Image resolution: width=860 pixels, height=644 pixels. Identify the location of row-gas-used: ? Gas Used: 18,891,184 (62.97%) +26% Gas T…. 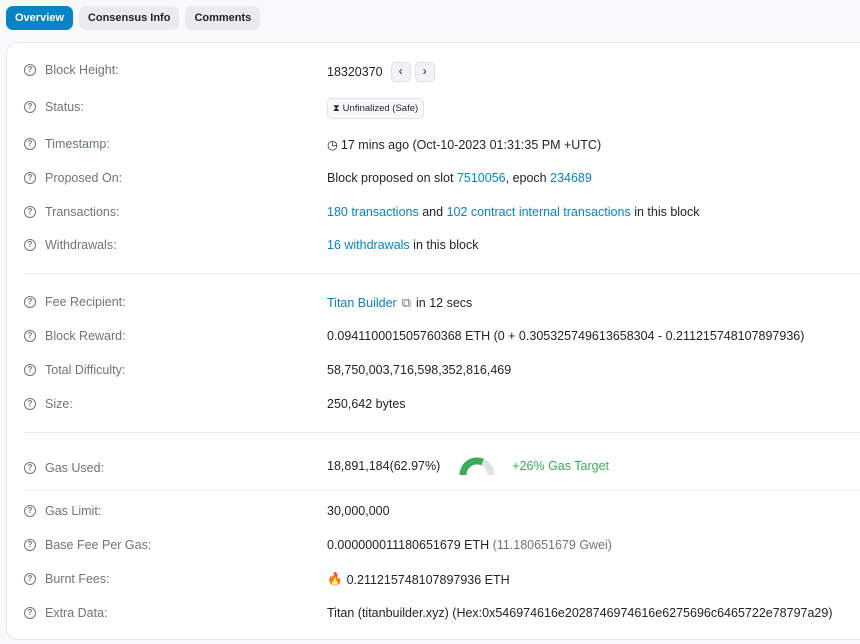
(433, 468).